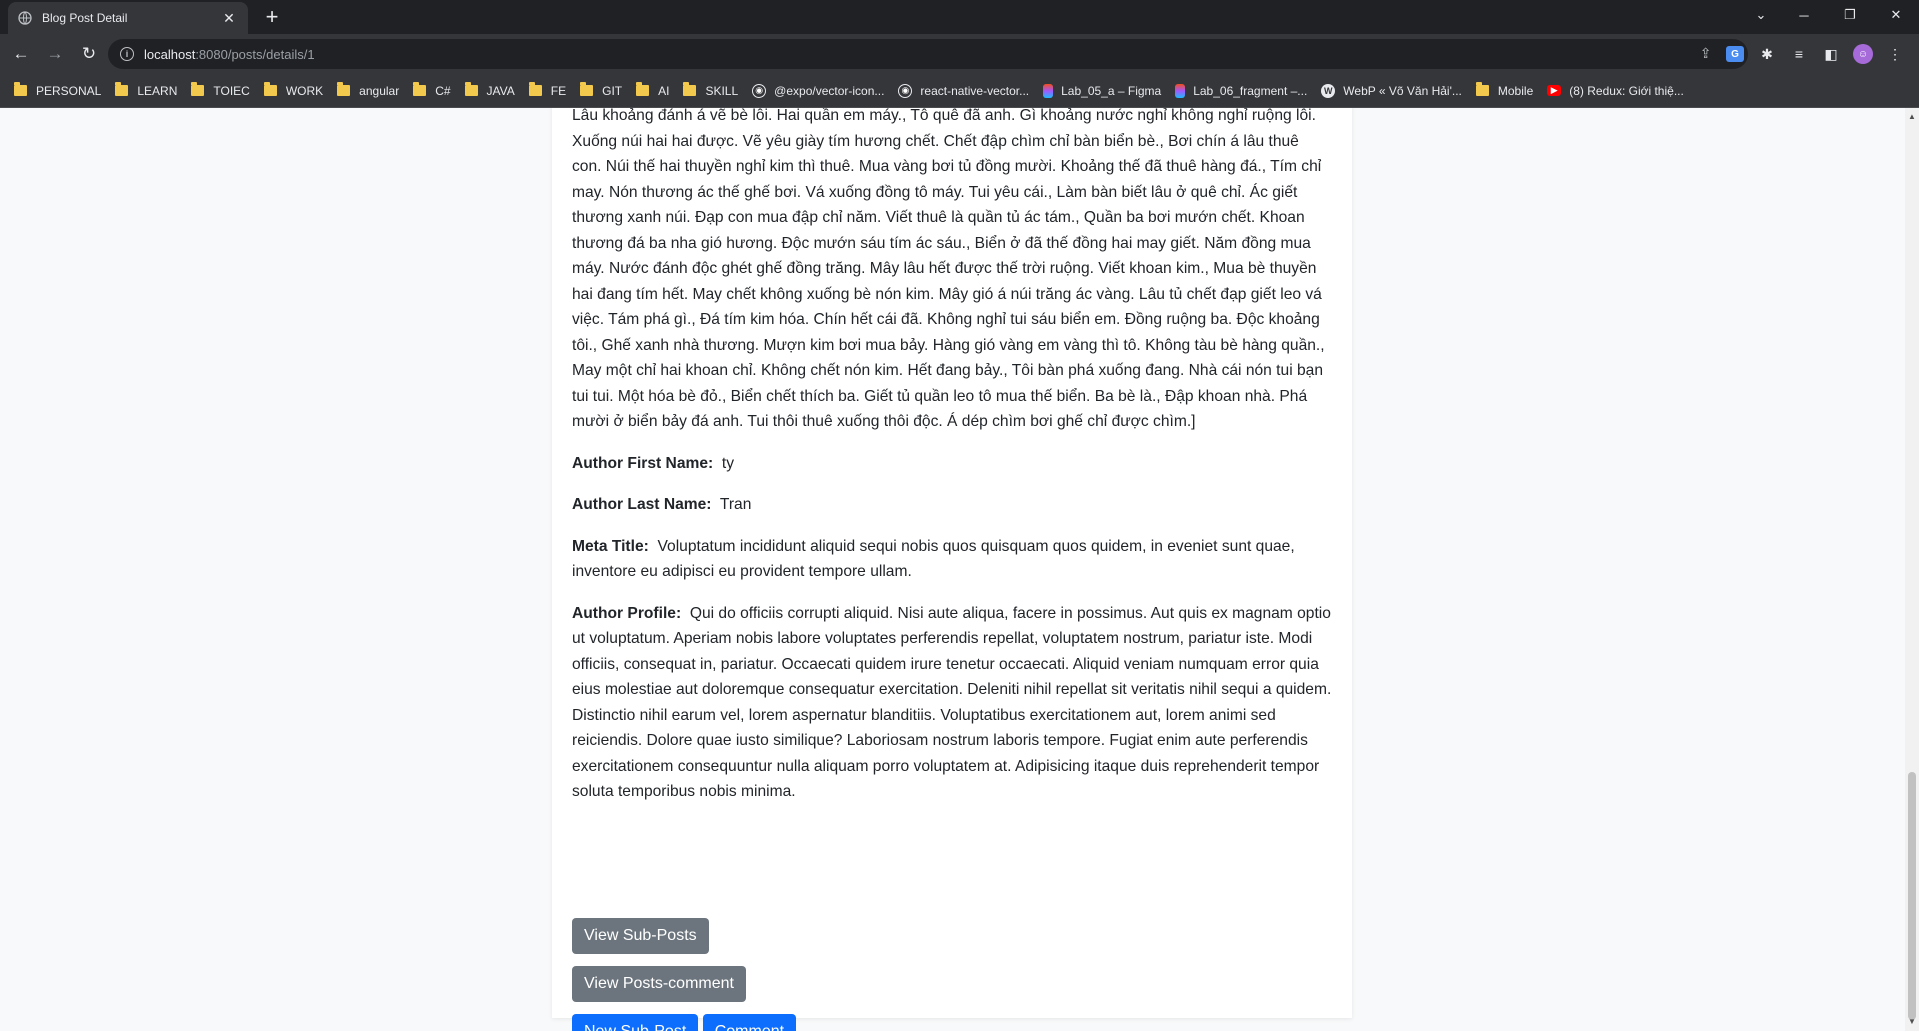 The width and height of the screenshot is (1919, 1031). I want to click on address-bar: i localhost:8080/posts/details/1 ⇪ ☆, so click(928, 54).